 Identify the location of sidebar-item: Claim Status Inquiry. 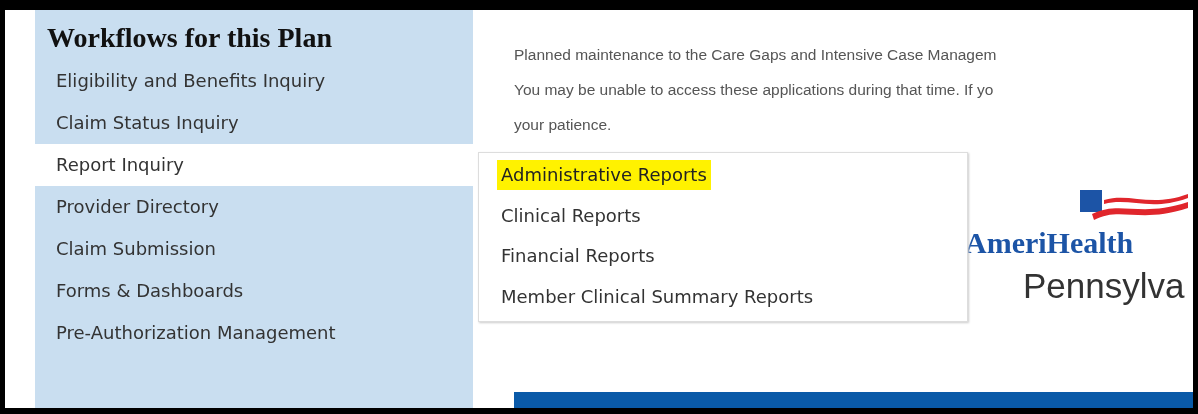
(254, 123).